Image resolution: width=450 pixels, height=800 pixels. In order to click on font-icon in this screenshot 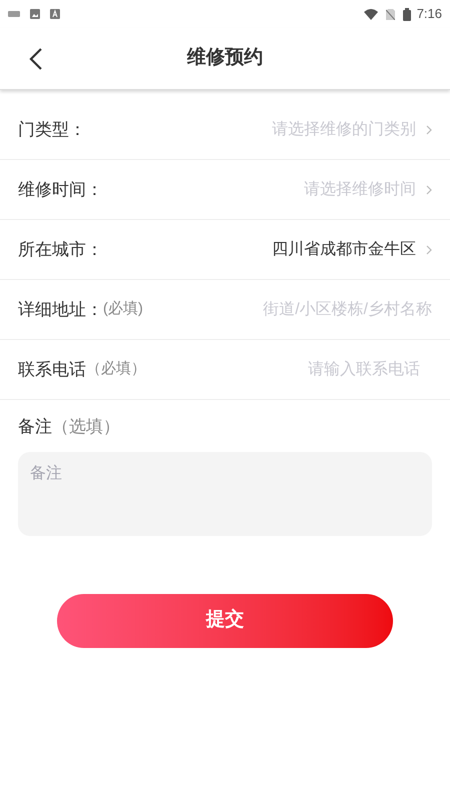, I will do `click(55, 14)`.